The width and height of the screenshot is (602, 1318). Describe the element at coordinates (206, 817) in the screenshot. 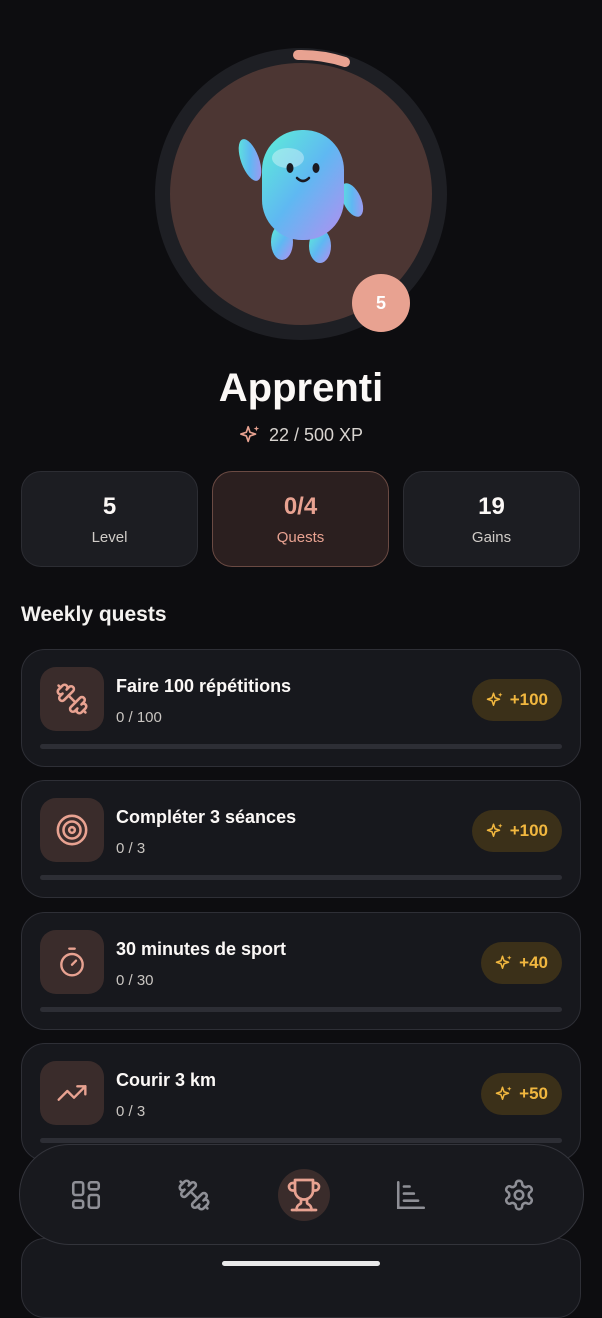

I see `quest-title: Compléter 3 séances` at that location.